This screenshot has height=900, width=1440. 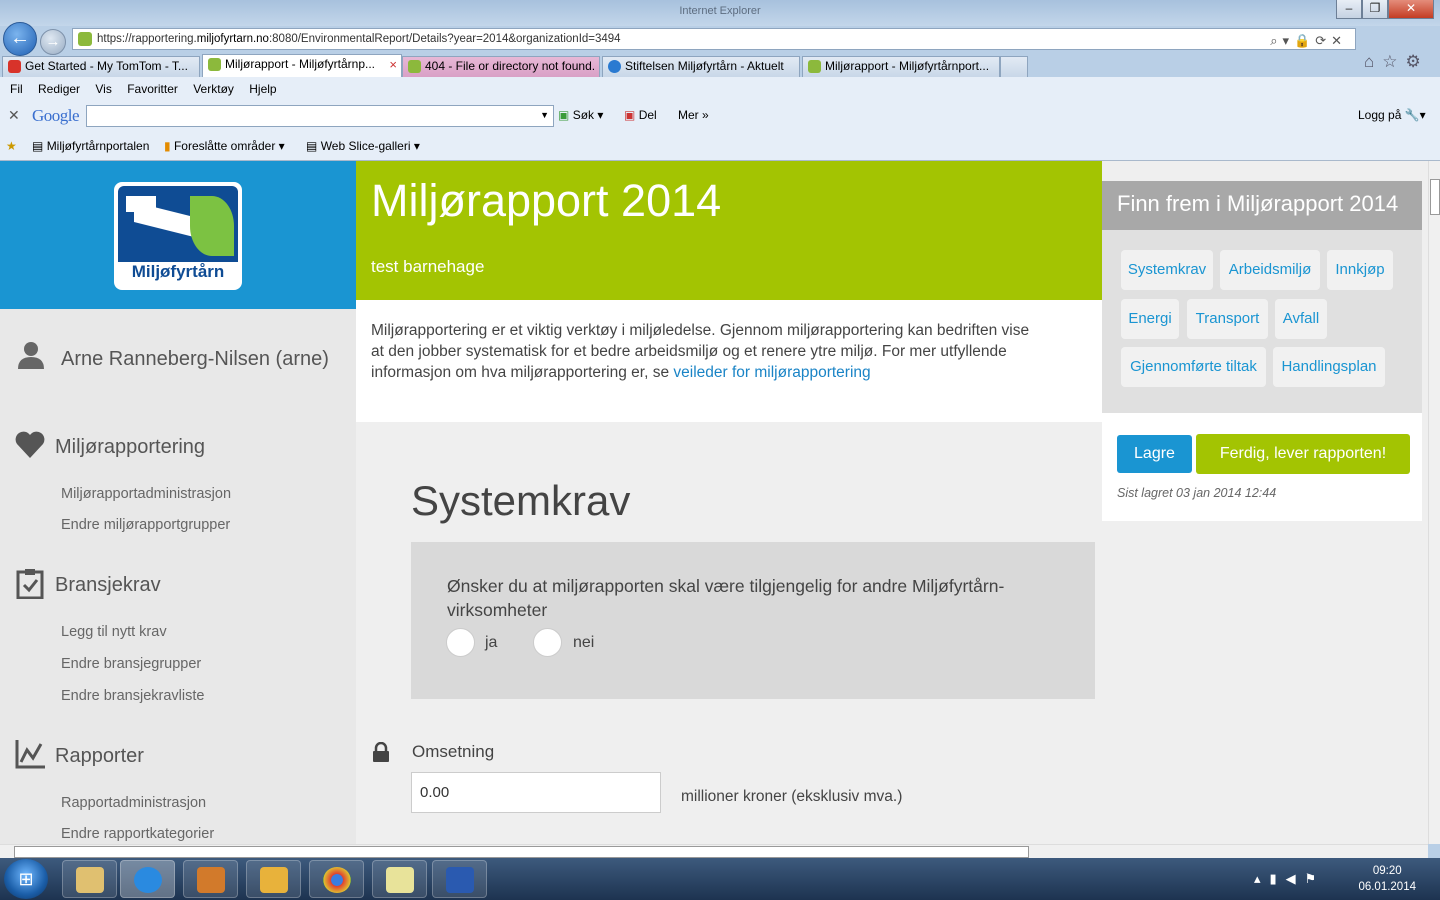 What do you see at coordinates (273, 879) in the screenshot?
I see `taskbar-outlook` at bounding box center [273, 879].